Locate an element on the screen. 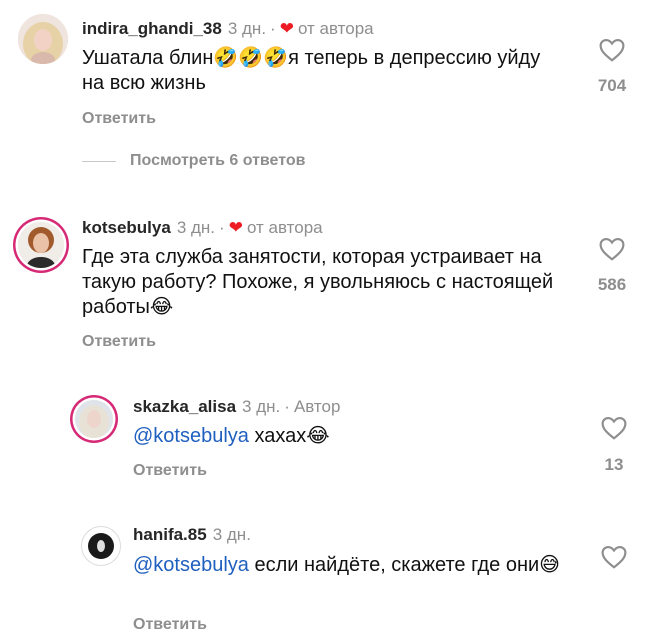  divider is located at coordinates (99, 161).